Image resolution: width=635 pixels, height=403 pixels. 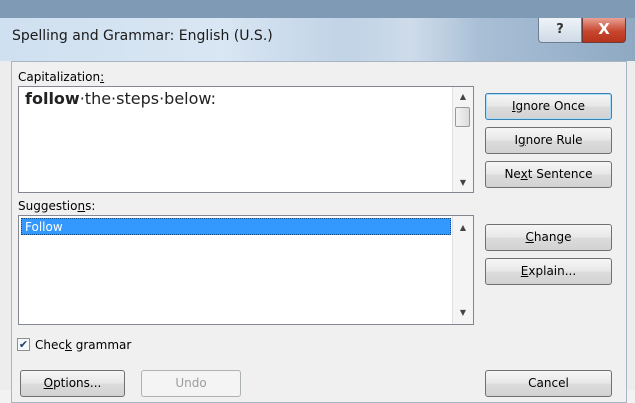 I want to click on scroll-thumb, so click(x=462, y=117).